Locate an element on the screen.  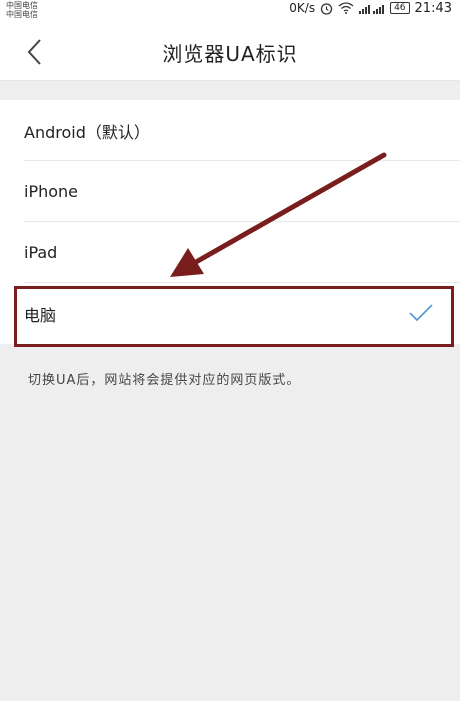
ua-option-android: Android（默认） is located at coordinates (230, 130).